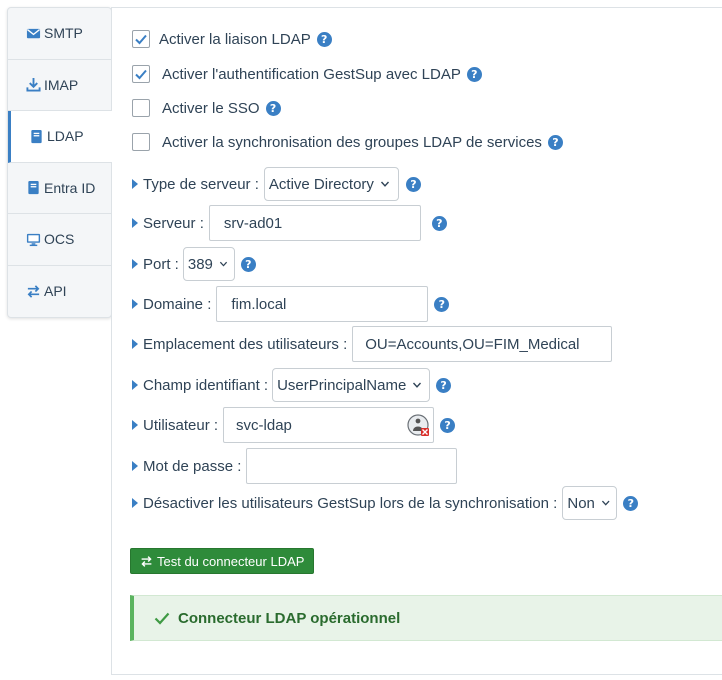 The height and width of the screenshot is (680, 722). I want to click on monitor-icon, so click(33, 239).